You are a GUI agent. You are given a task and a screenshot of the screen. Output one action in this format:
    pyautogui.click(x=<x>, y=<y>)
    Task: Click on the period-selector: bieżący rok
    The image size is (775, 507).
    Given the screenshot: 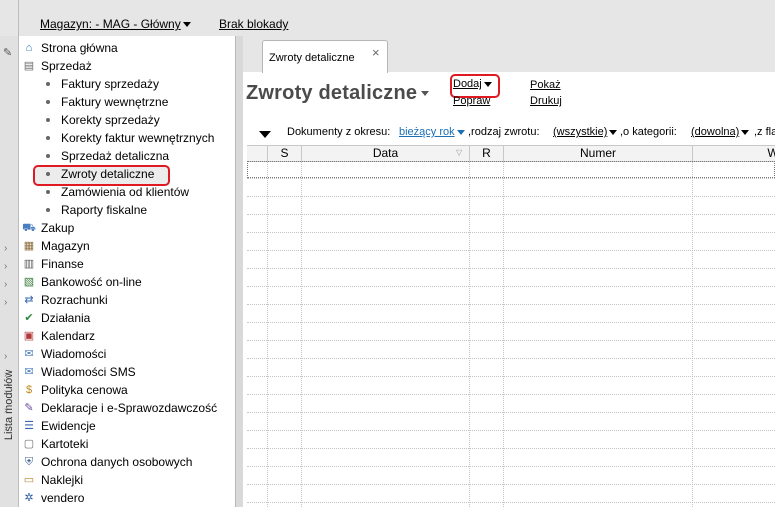 What is the action you would take?
    pyautogui.click(x=432, y=132)
    